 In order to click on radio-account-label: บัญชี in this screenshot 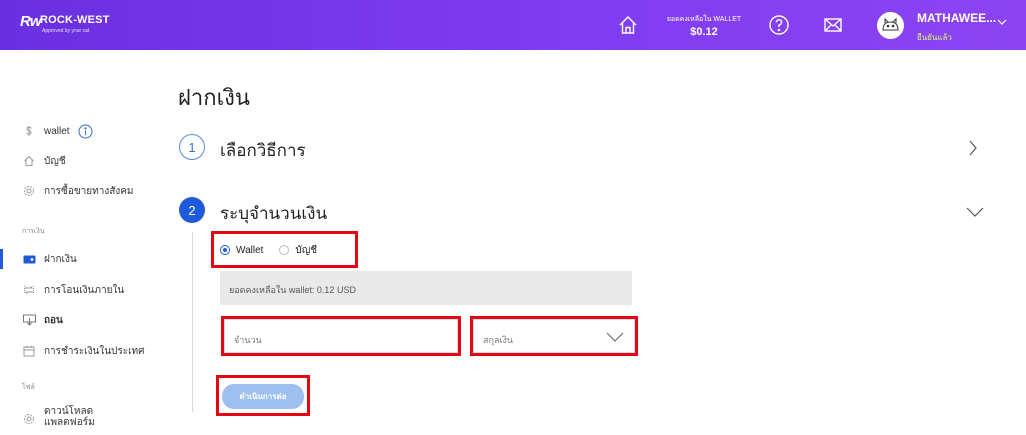, I will do `click(306, 250)`.